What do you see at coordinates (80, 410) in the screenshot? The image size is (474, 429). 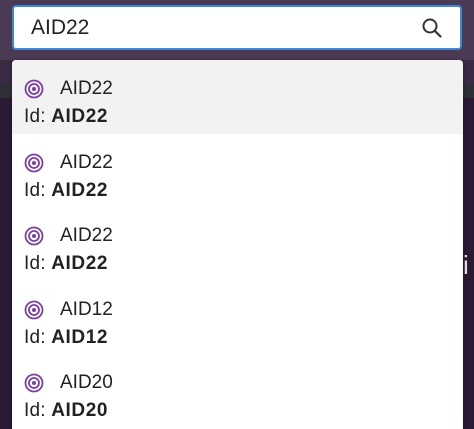 I see `result-id-value: AID20` at bounding box center [80, 410].